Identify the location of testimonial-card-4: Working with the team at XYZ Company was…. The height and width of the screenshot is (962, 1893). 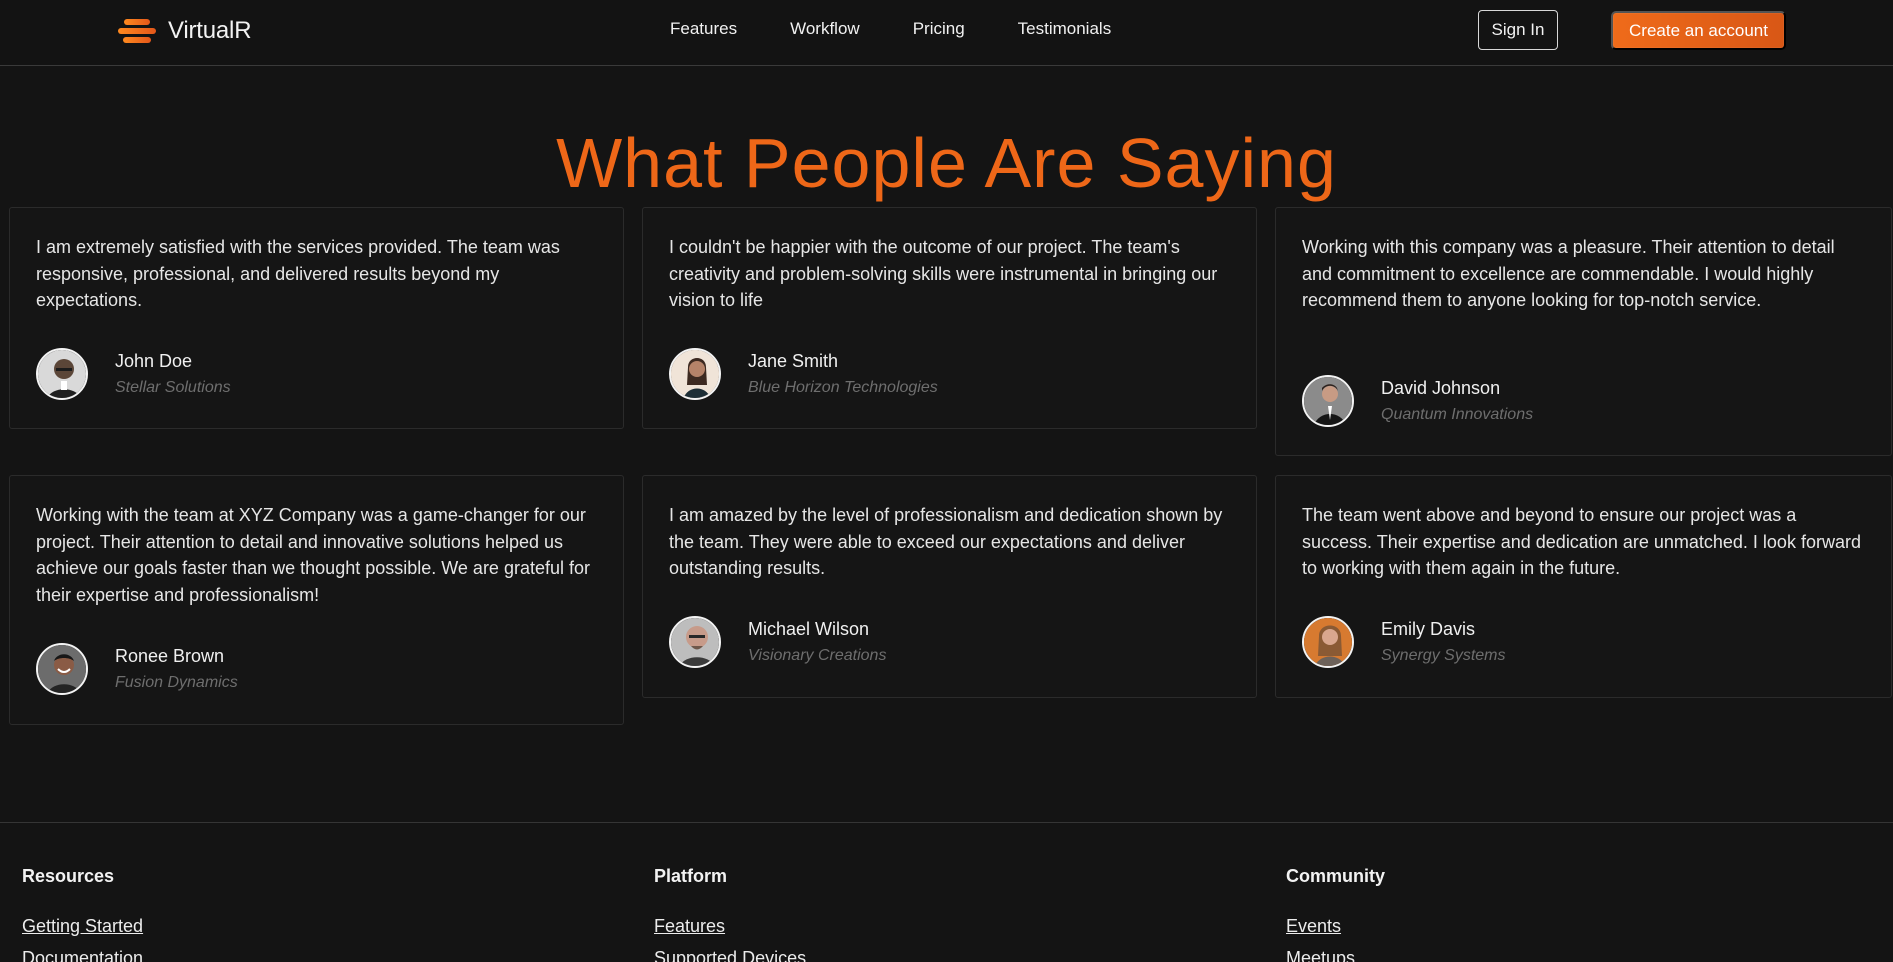
(316, 600).